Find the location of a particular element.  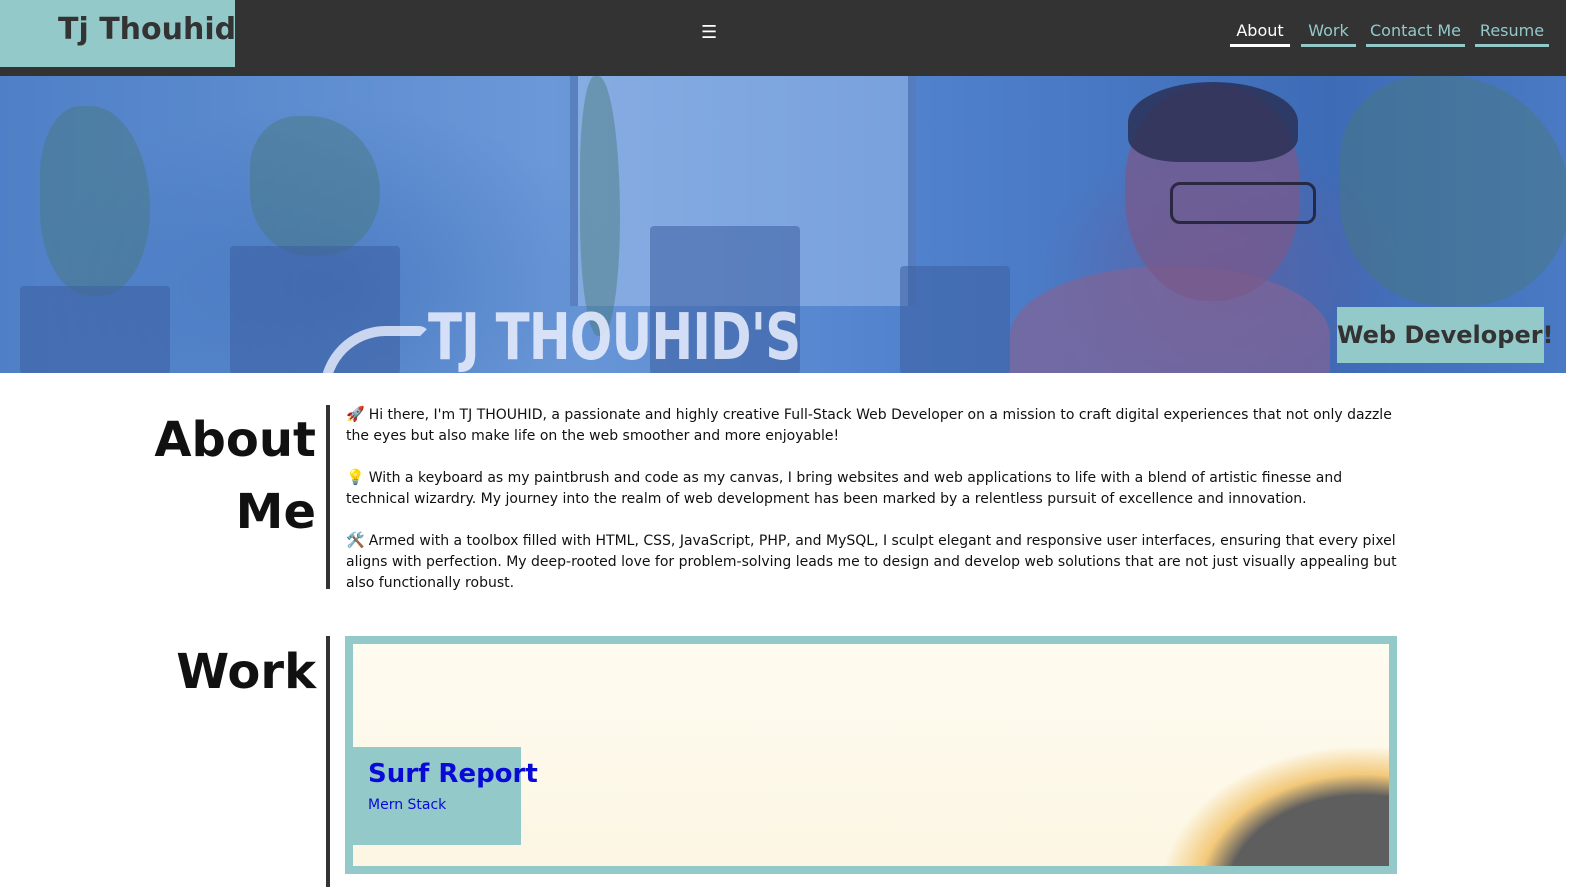

about-section-title: About Me is located at coordinates (233, 476).